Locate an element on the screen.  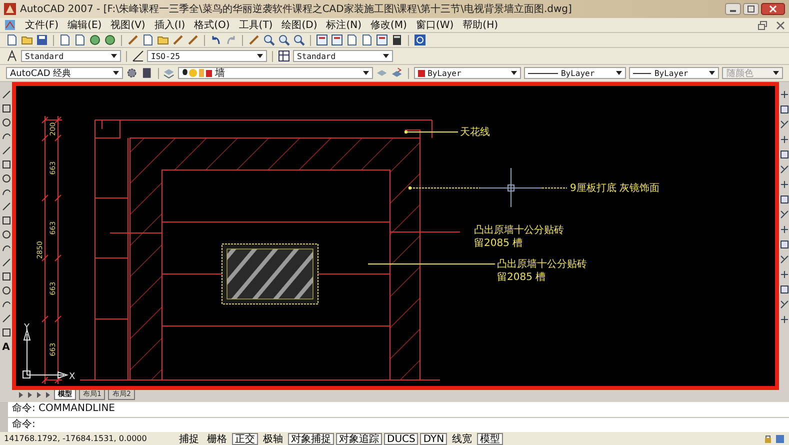
circle-icon is located at coordinates (6, 178).